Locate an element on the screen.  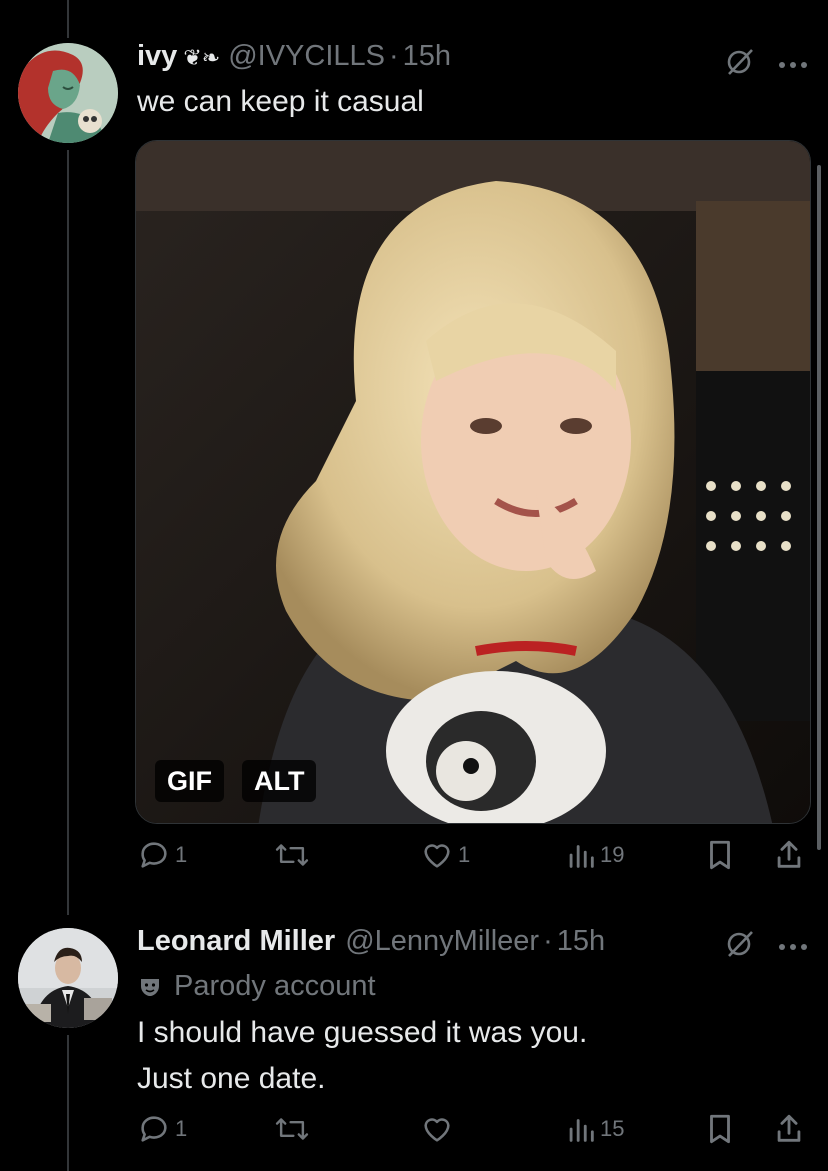
thread-line-top is located at coordinates (68, 19).